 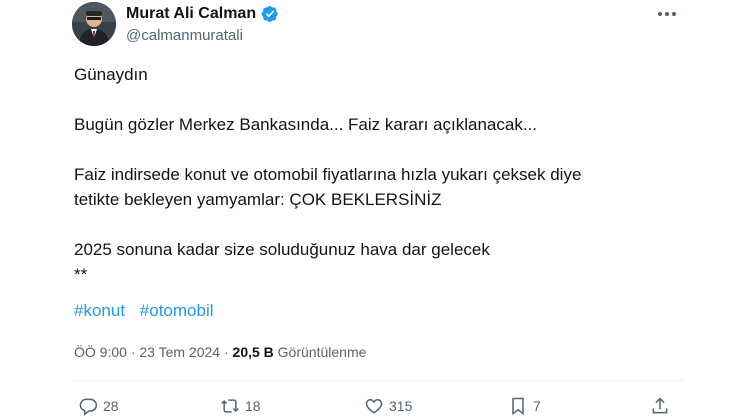 I want to click on author-display-name: Murat Ali Calman, so click(x=191, y=14).